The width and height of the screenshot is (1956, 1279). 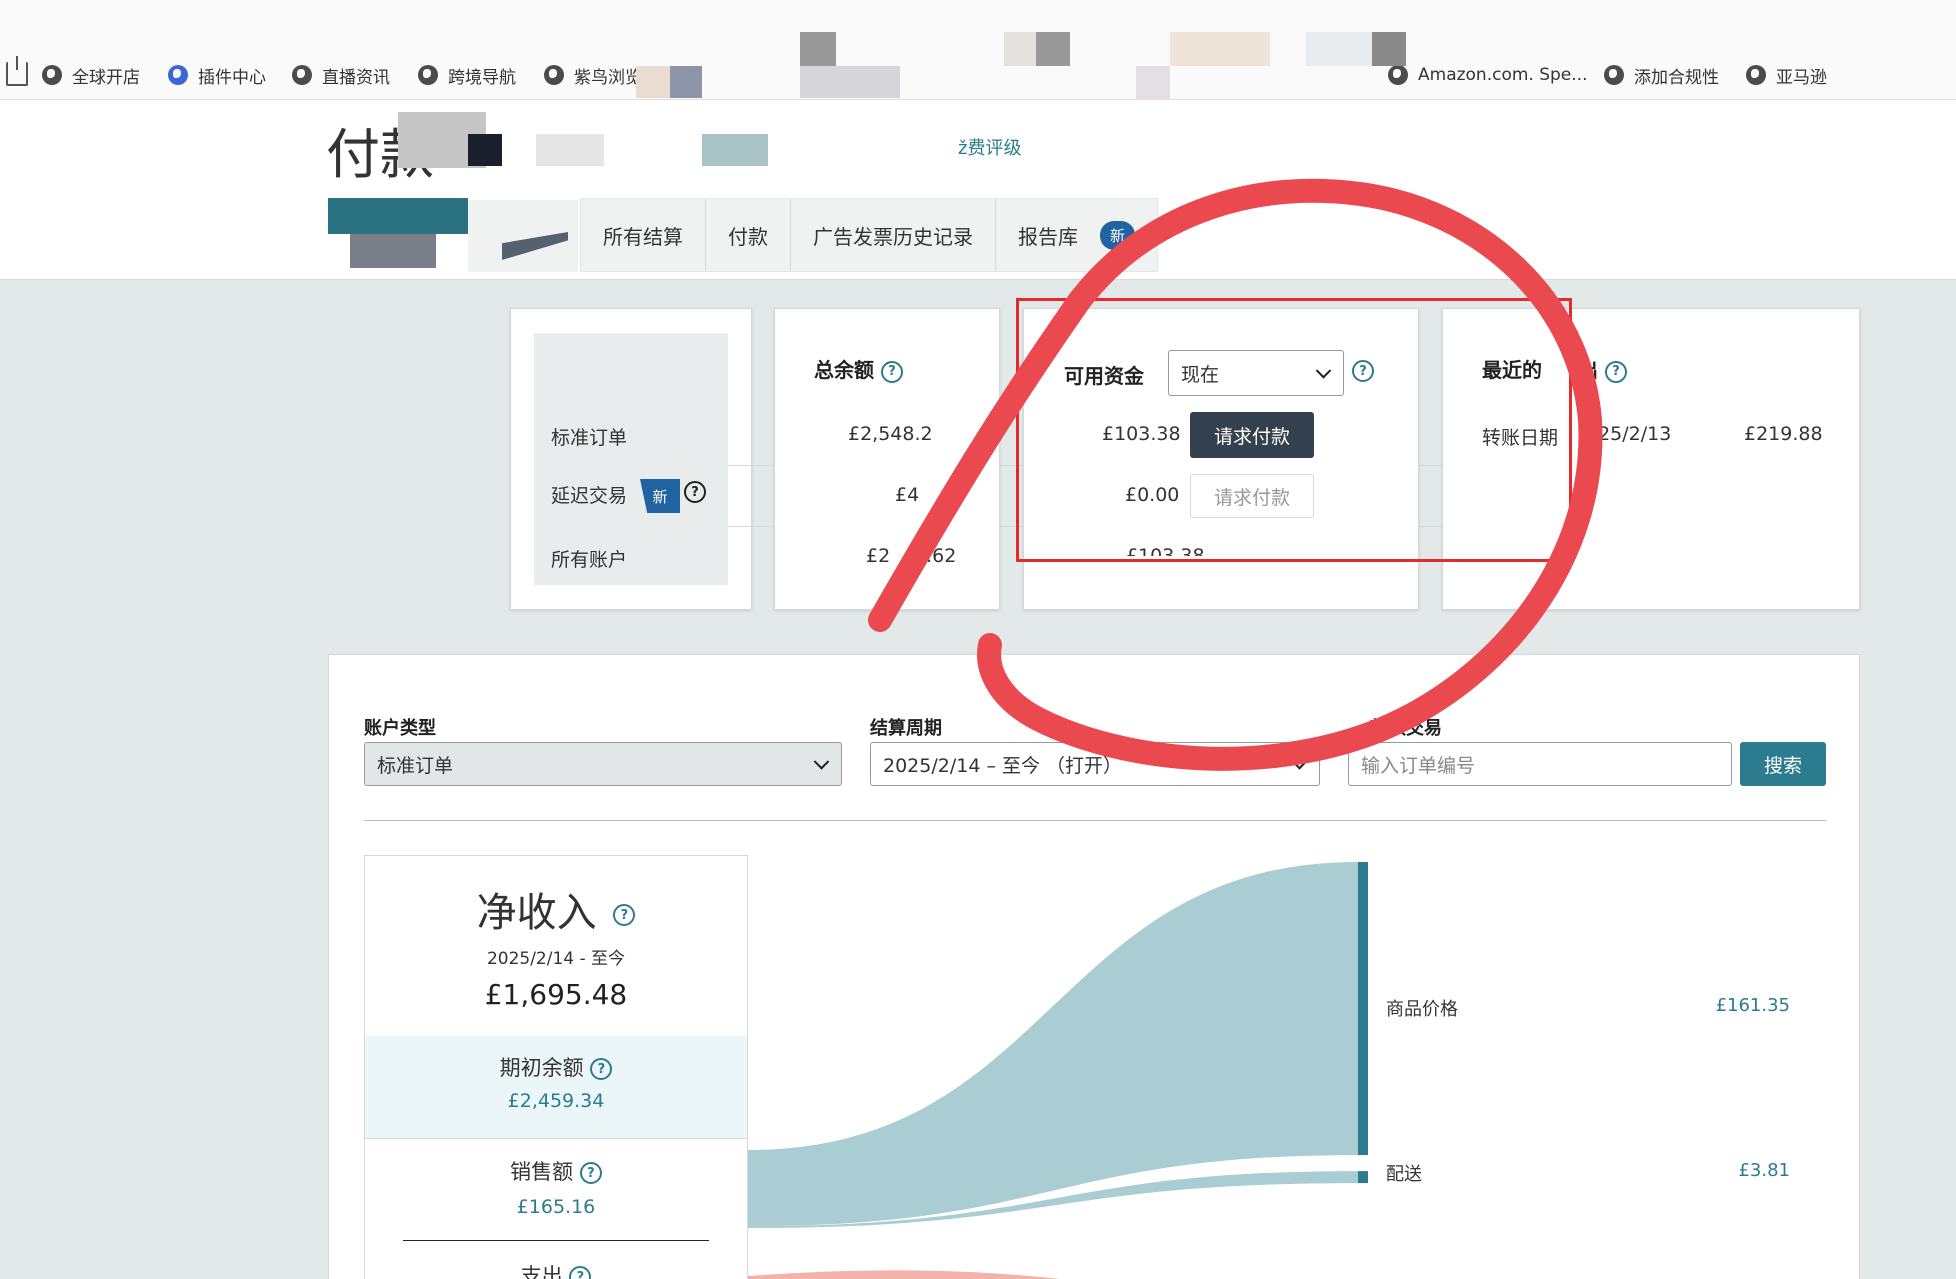 What do you see at coordinates (989, 147) in the screenshot?
I see `rating-link: ž费评级` at bounding box center [989, 147].